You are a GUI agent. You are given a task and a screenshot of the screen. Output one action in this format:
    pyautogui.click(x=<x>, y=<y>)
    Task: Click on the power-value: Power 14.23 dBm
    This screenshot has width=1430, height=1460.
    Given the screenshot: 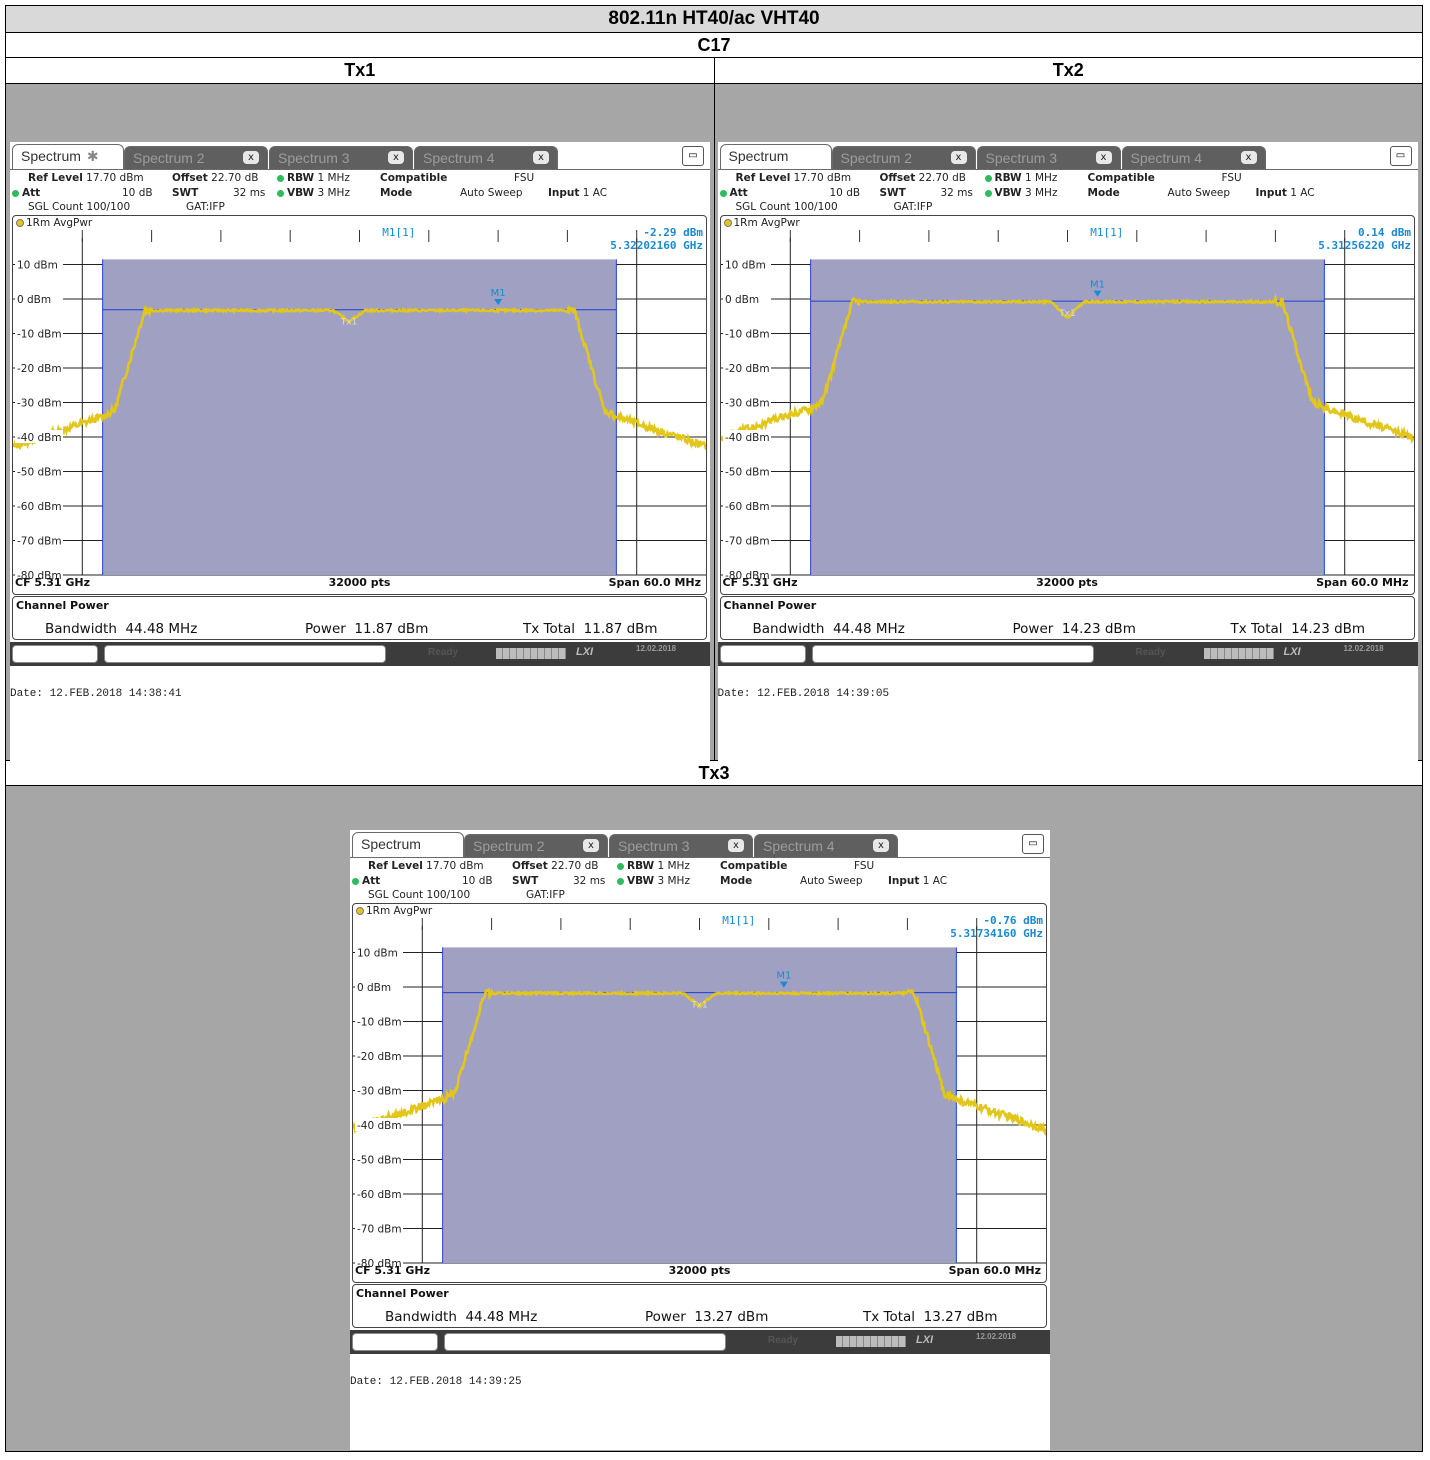 What is the action you would take?
    pyautogui.click(x=1074, y=629)
    